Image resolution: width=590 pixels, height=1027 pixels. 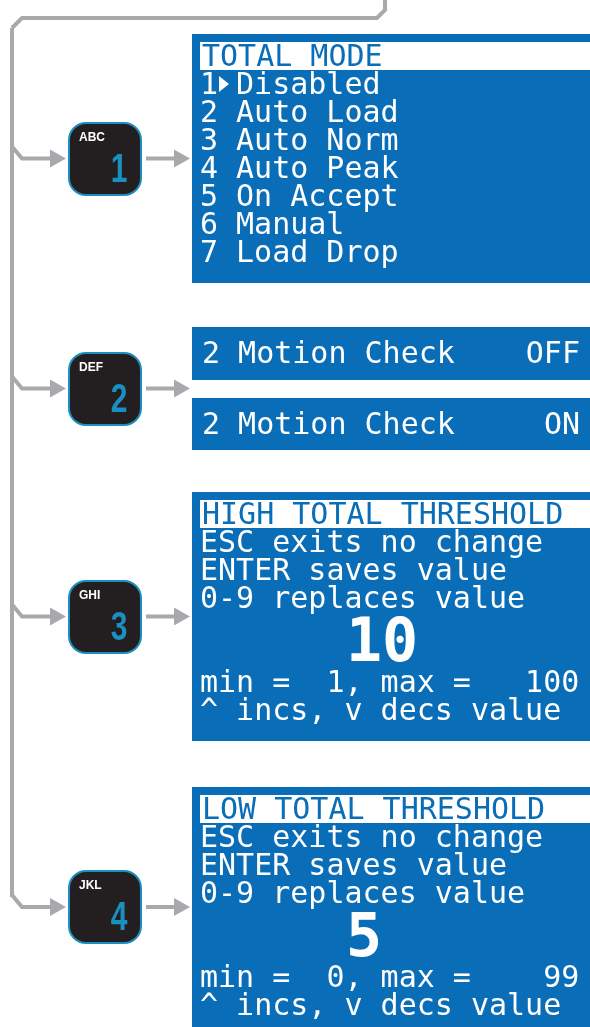 I want to click on option-label: Load Drop, so click(x=317, y=252).